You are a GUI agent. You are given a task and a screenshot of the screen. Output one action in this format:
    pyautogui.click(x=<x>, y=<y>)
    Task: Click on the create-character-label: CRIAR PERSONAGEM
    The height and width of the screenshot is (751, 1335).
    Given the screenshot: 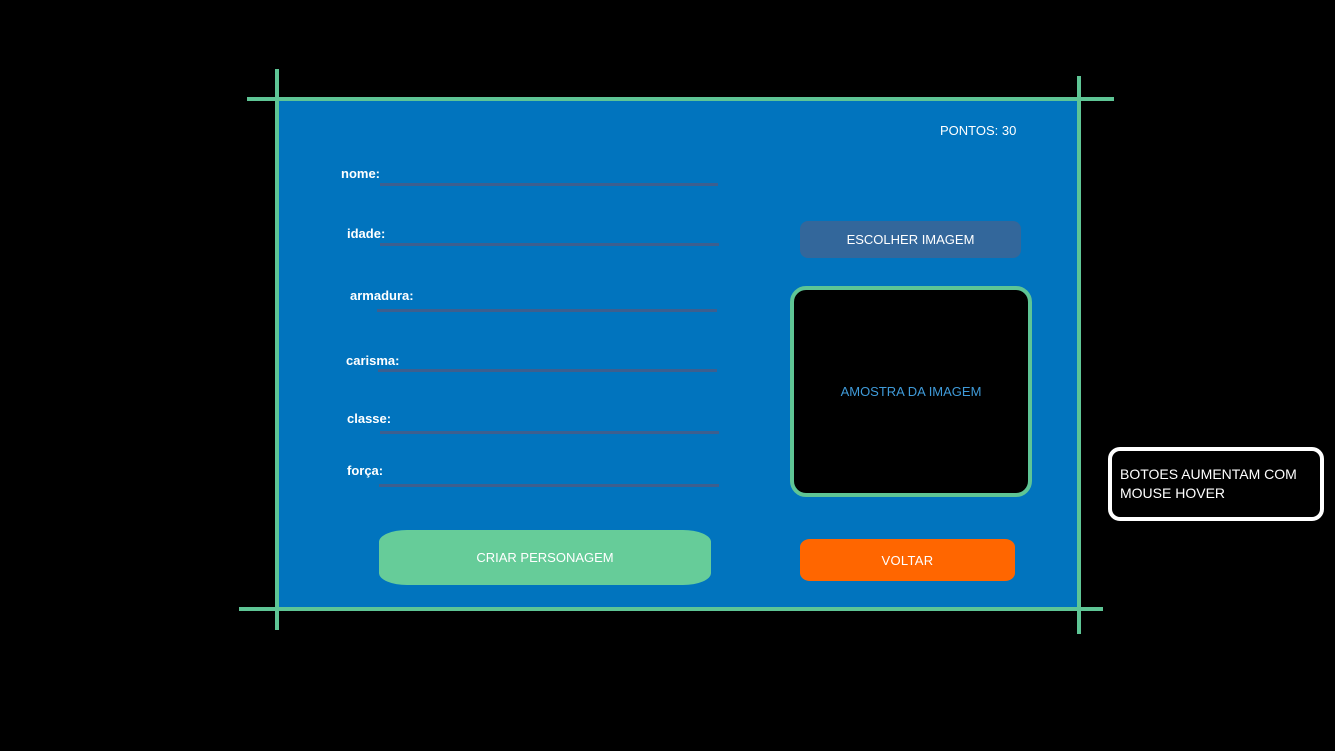 What is the action you would take?
    pyautogui.click(x=545, y=557)
    